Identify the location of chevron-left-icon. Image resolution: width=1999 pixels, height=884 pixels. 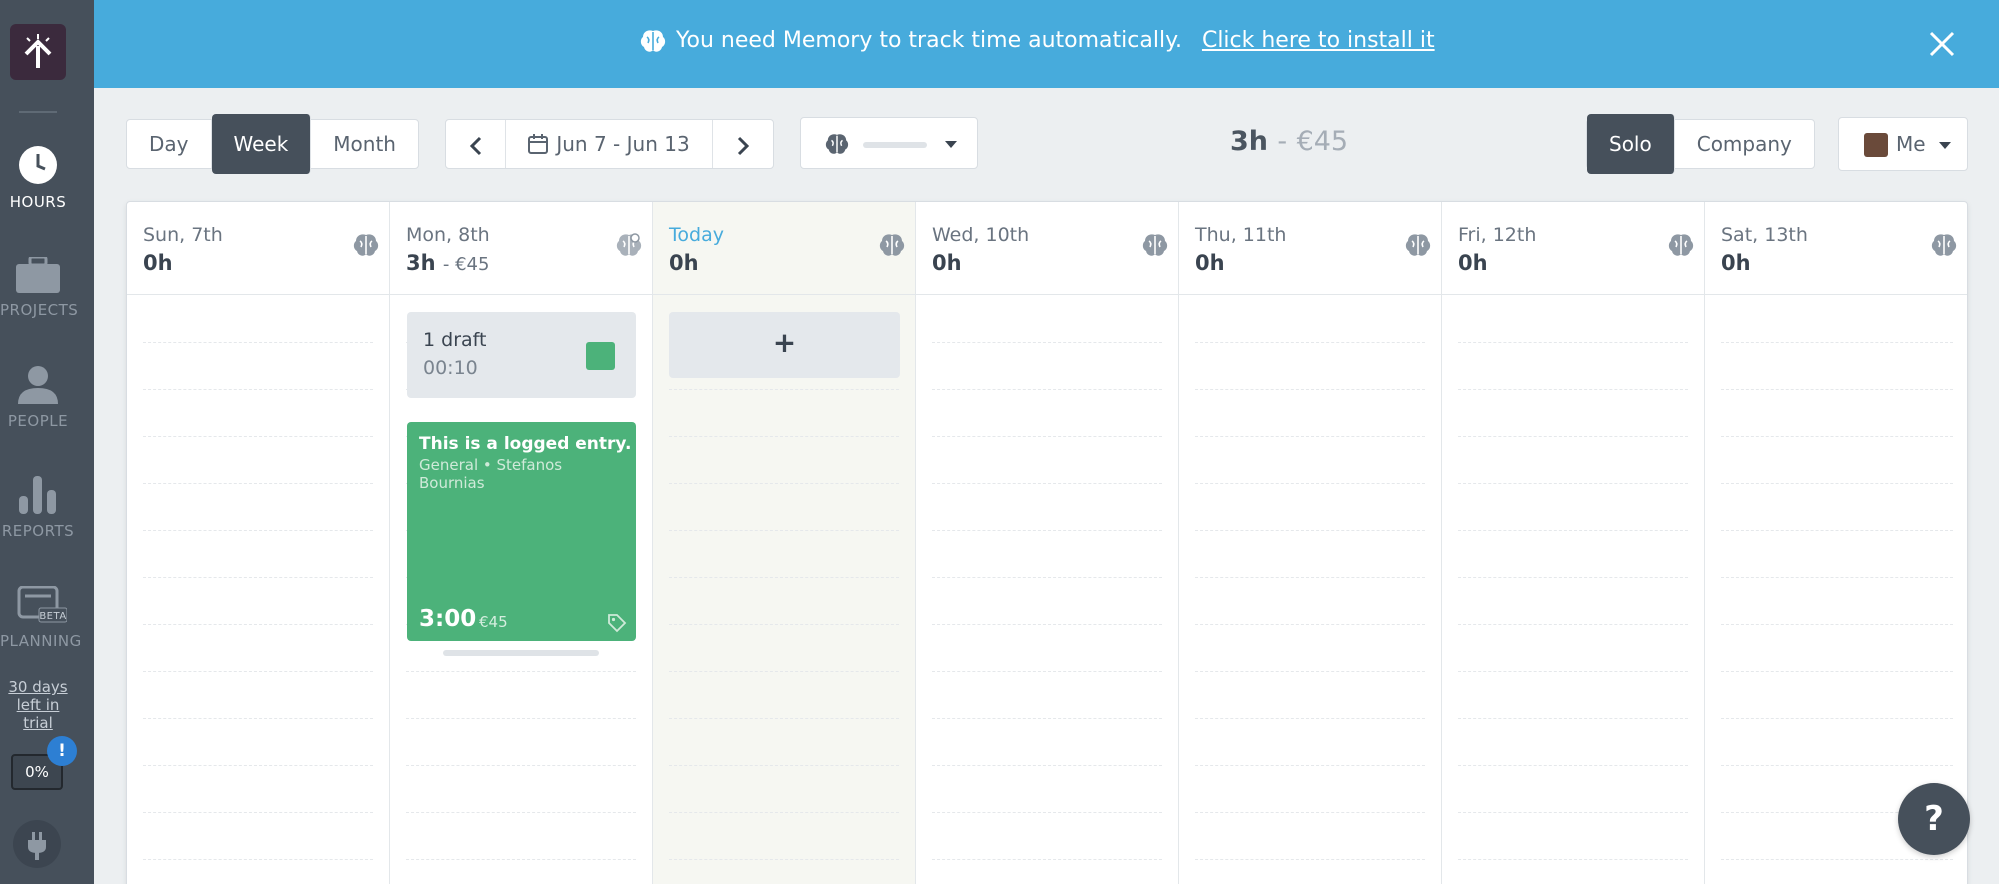
(475, 145).